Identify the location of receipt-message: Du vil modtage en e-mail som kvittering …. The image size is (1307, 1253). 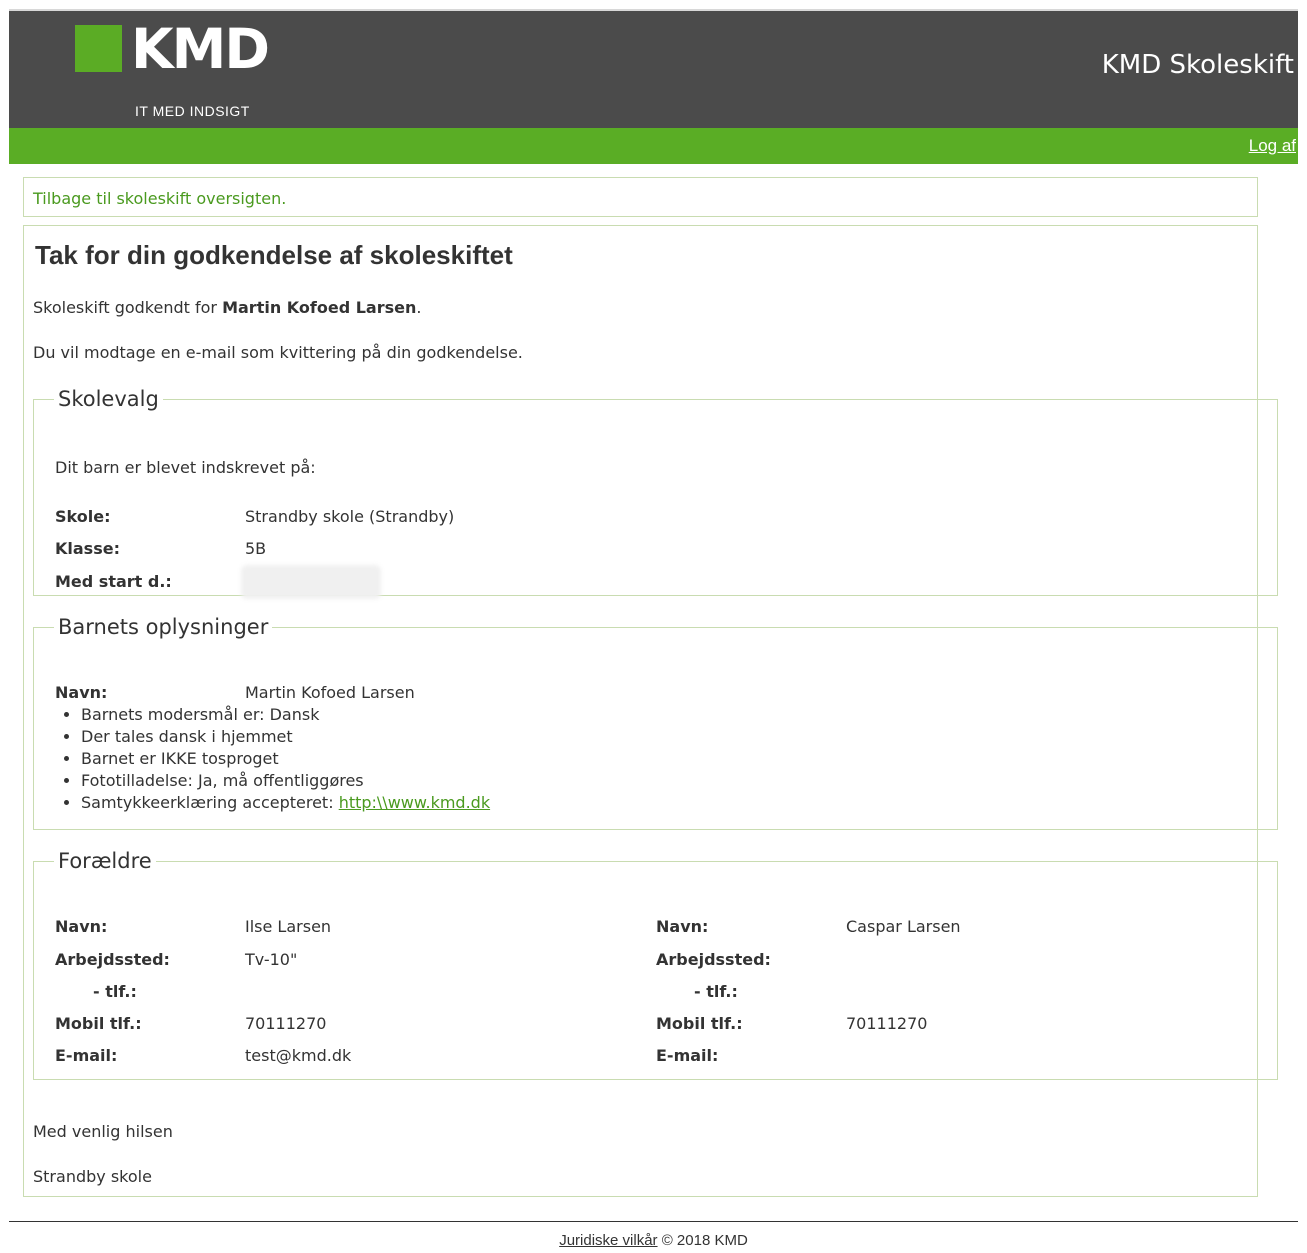
(278, 352).